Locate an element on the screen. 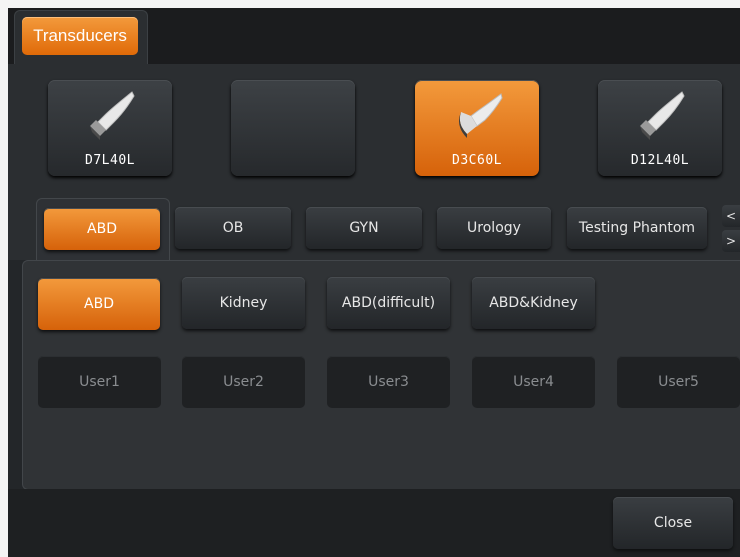  preset-abd: ABD is located at coordinates (99, 304).